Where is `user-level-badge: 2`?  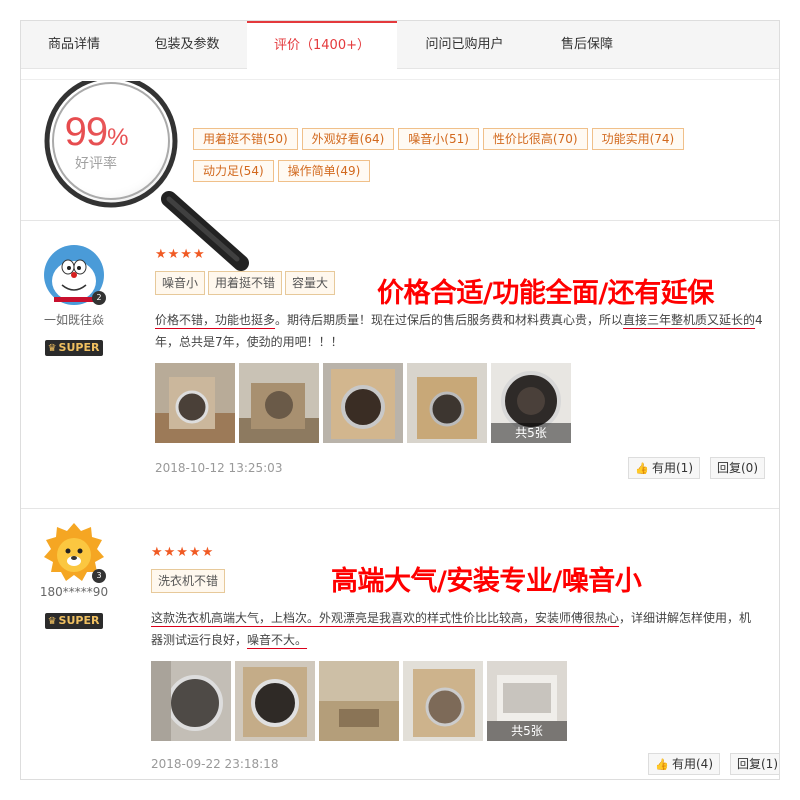 user-level-badge: 2 is located at coordinates (99, 298).